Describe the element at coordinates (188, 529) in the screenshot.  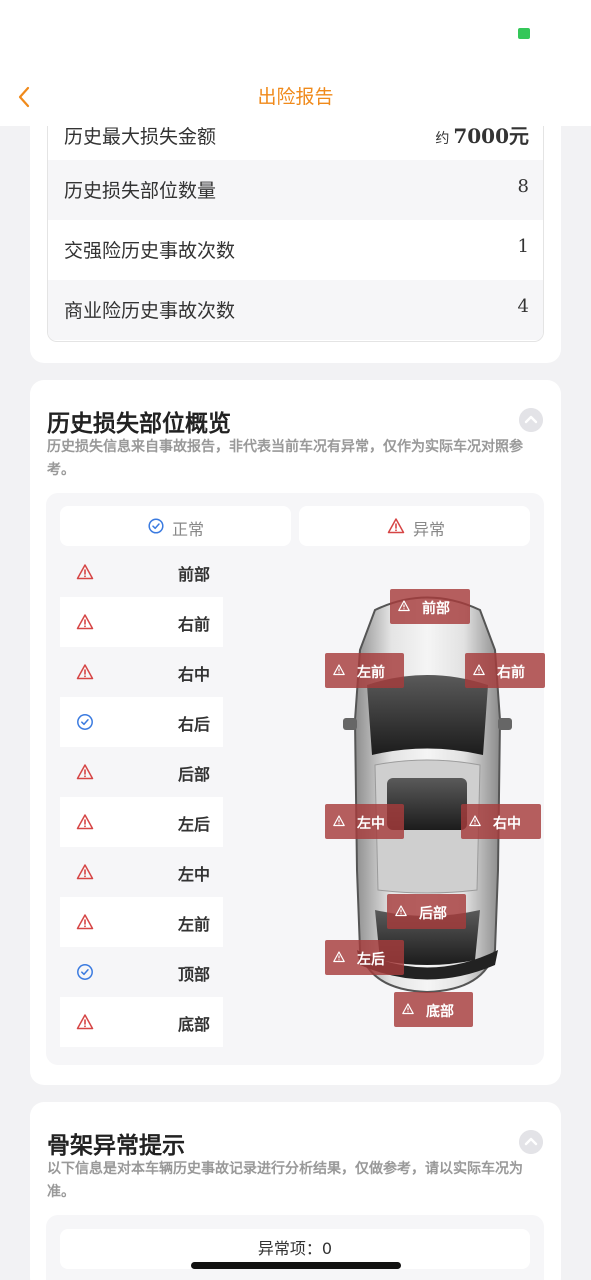
I see `legend-normal-label: 正常` at that location.